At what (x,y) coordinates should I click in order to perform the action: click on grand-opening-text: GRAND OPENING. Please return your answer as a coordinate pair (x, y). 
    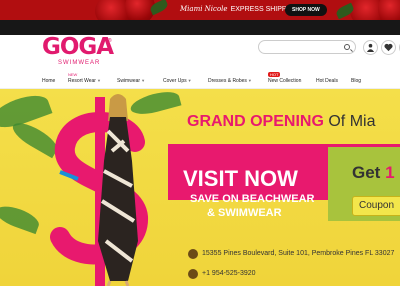
    Looking at the image, I should click on (255, 121).